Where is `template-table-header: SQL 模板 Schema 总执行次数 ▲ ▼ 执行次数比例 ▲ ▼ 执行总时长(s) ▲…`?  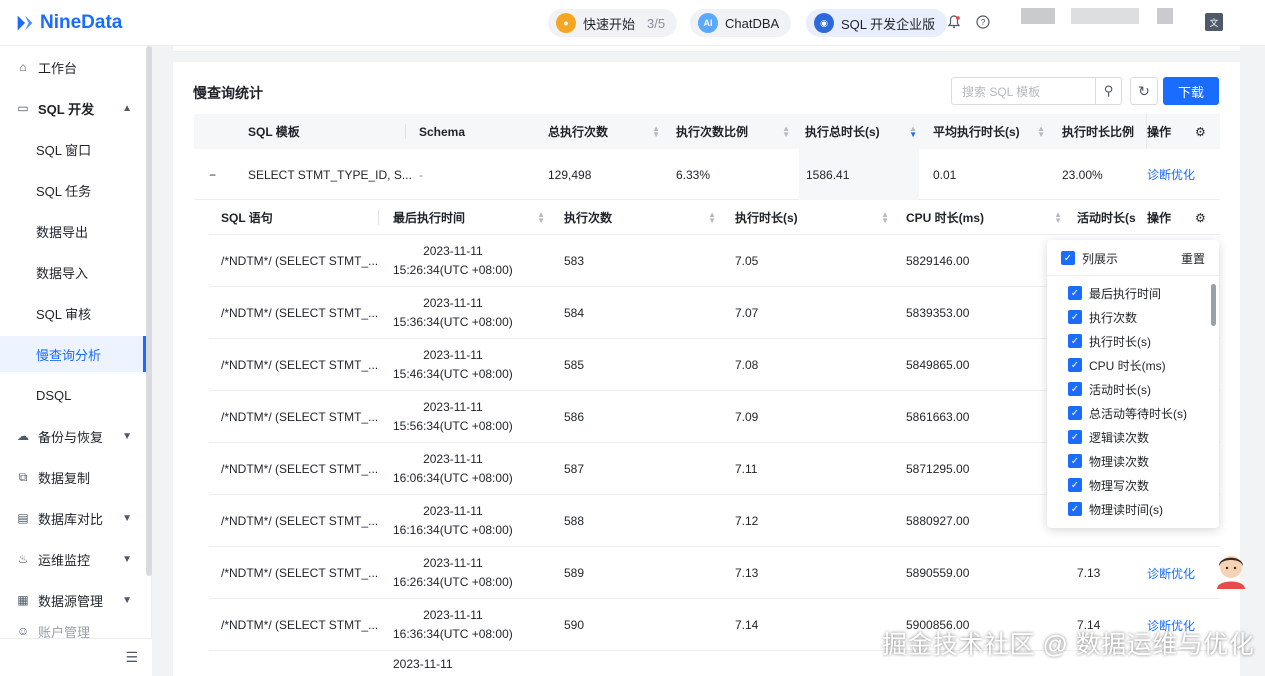 template-table-header: SQL 模板 Schema 总执行次数 ▲ ▼ 执行次数比例 ▲ ▼ 执行总时长(s) ▲… is located at coordinates (707, 131).